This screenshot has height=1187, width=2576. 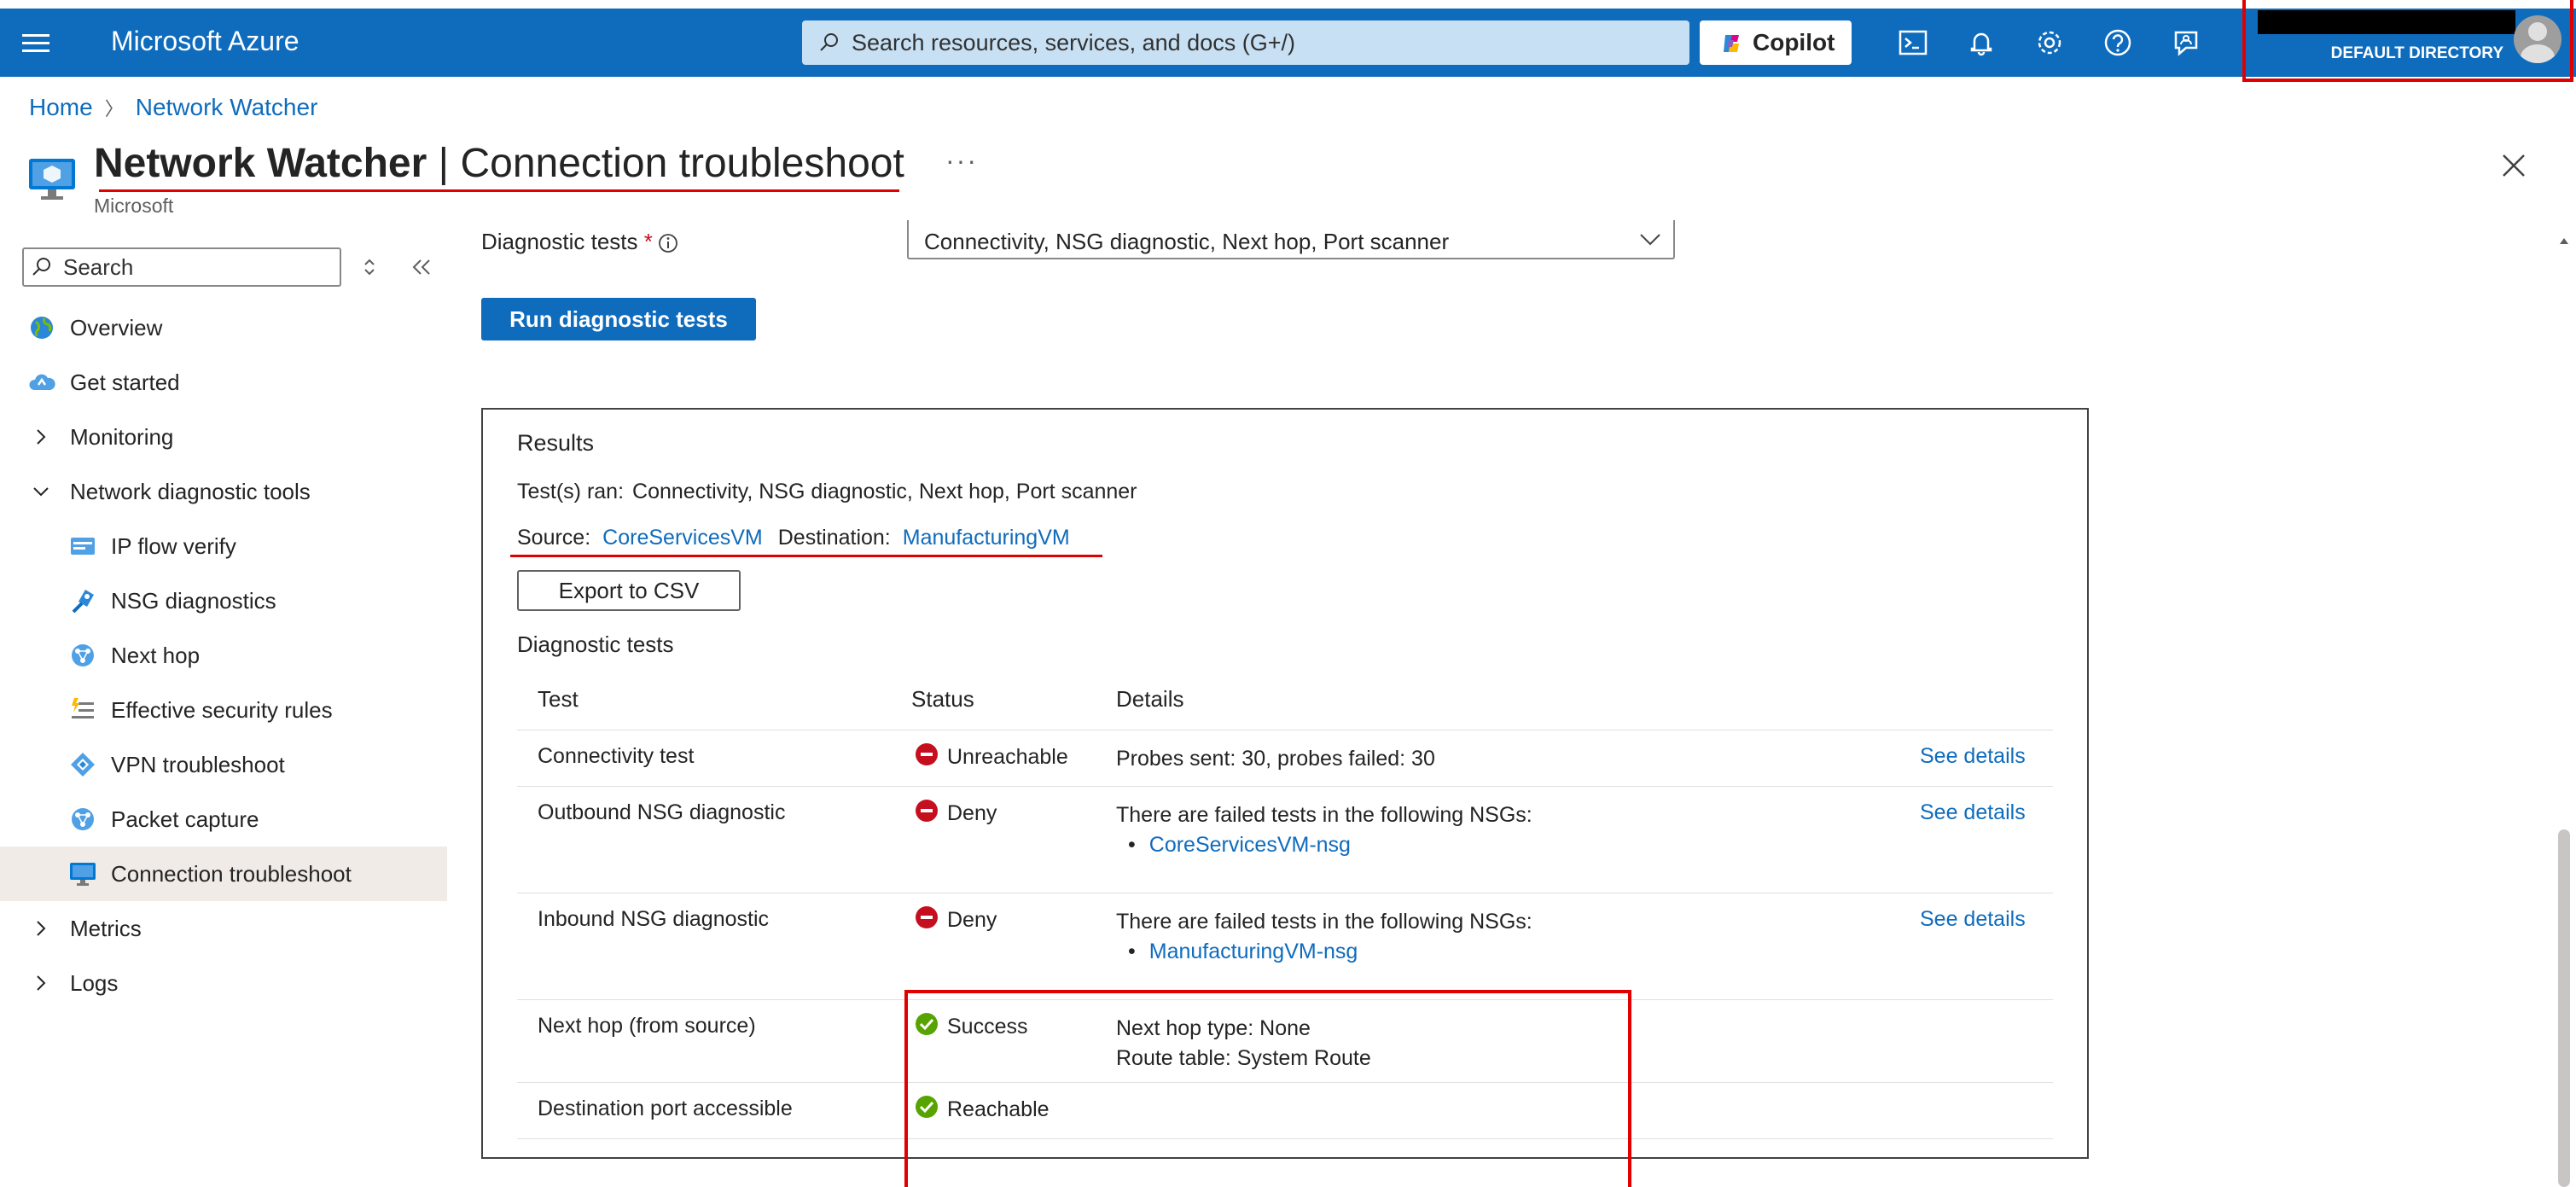 I want to click on sidebar-item-label: Logs, so click(x=94, y=983).